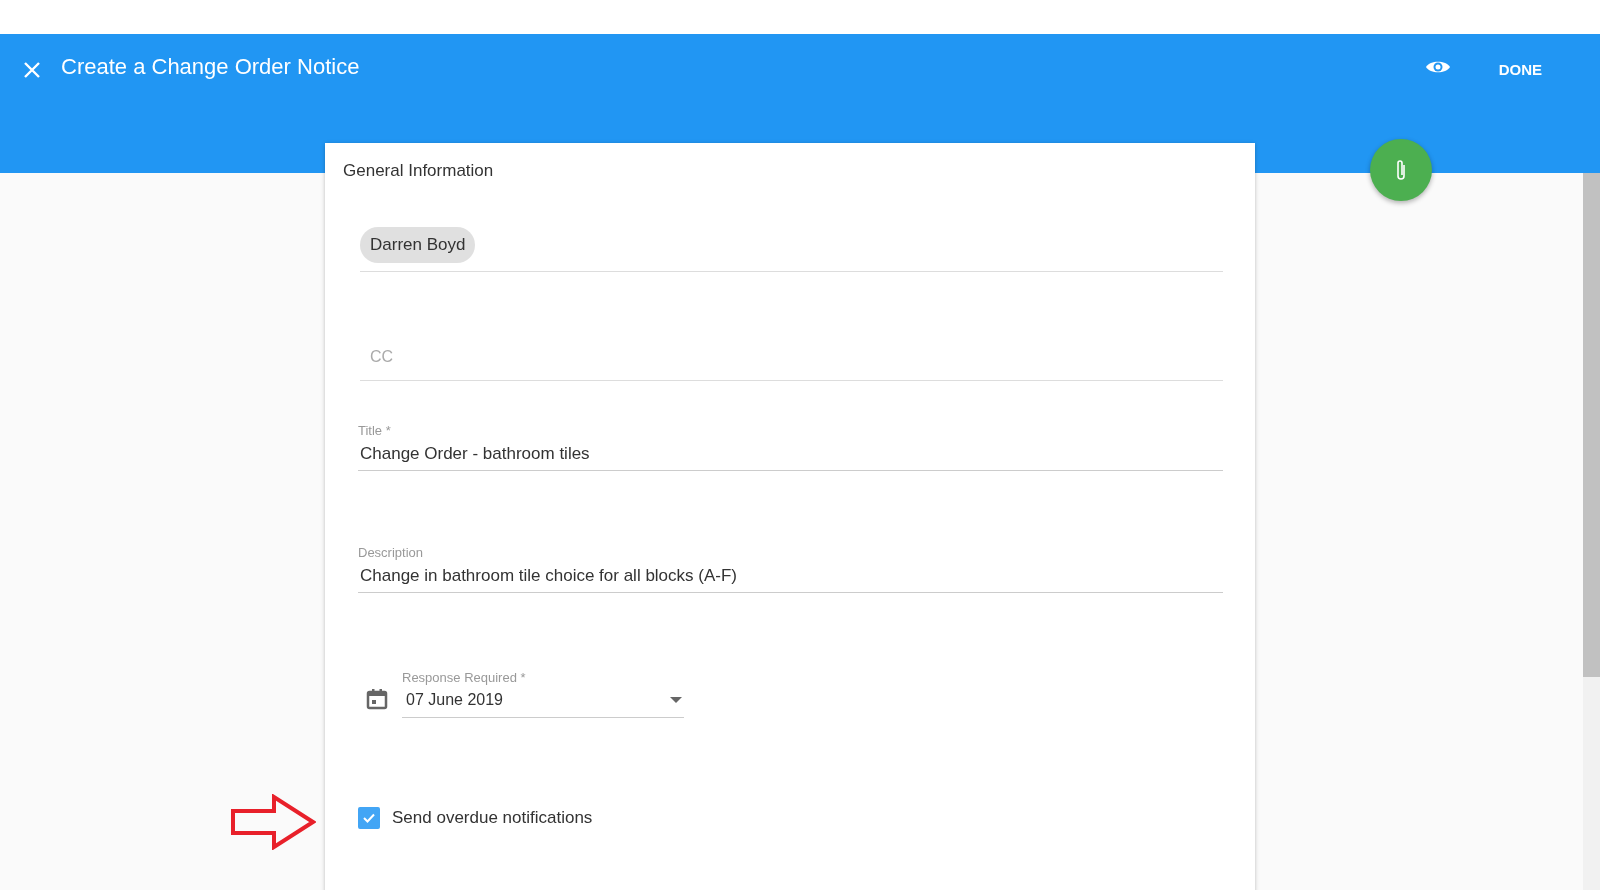  What do you see at coordinates (791, 249) in the screenshot?
I see `recipients-field: Darren Boyd` at bounding box center [791, 249].